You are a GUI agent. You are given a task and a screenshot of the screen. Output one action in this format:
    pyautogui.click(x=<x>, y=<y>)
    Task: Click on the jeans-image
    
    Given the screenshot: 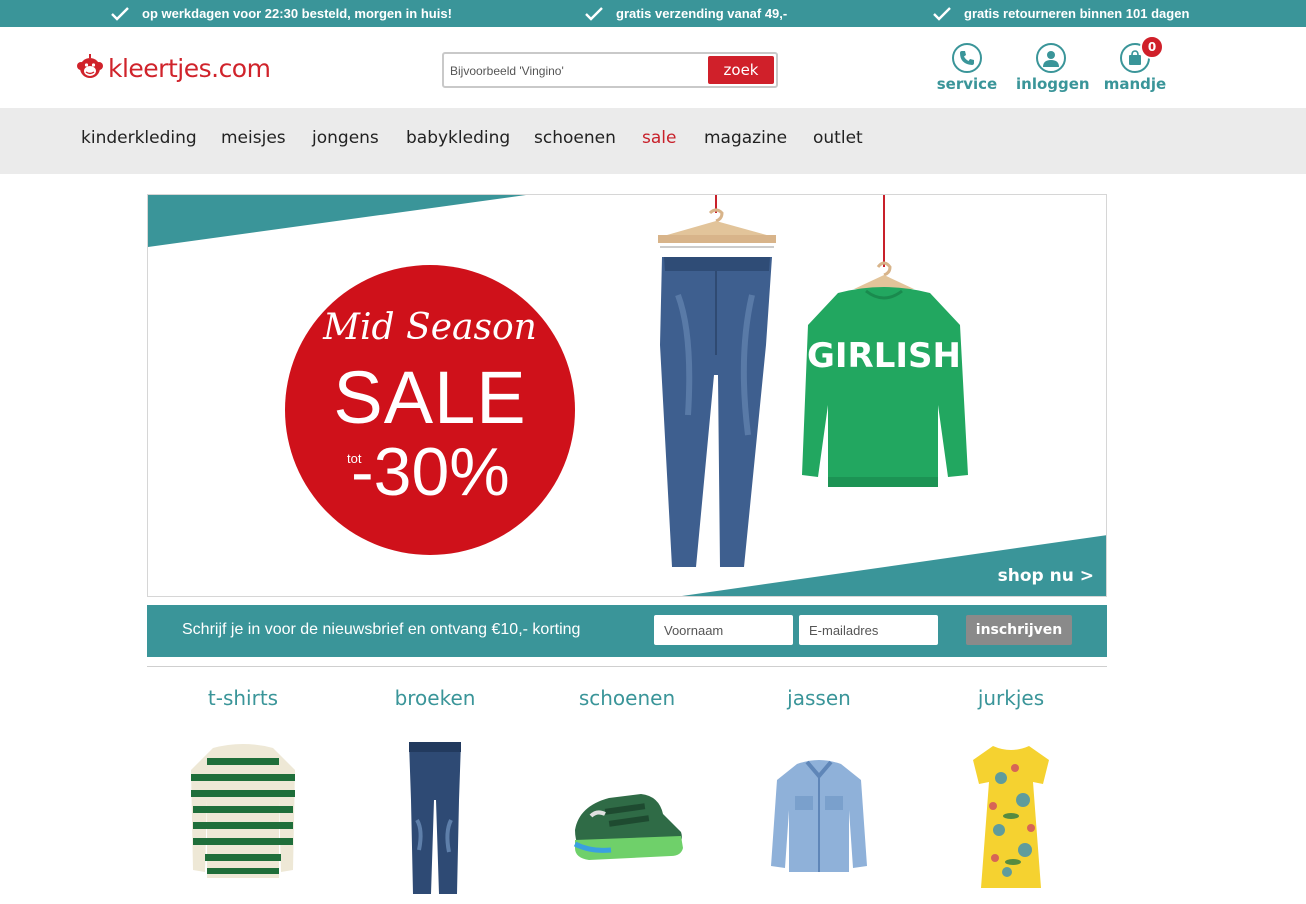 What is the action you would take?
    pyautogui.click(x=717, y=381)
    